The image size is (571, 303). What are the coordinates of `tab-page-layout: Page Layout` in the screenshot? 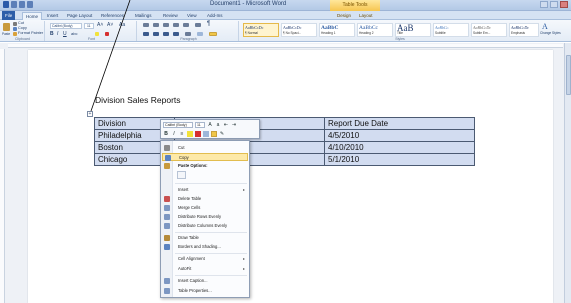 It's located at (79, 16).